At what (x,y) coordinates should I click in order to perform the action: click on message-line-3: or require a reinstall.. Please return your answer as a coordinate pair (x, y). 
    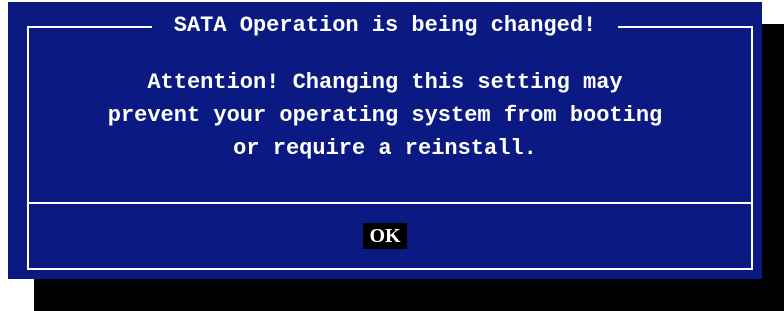
    Looking at the image, I should click on (385, 148).